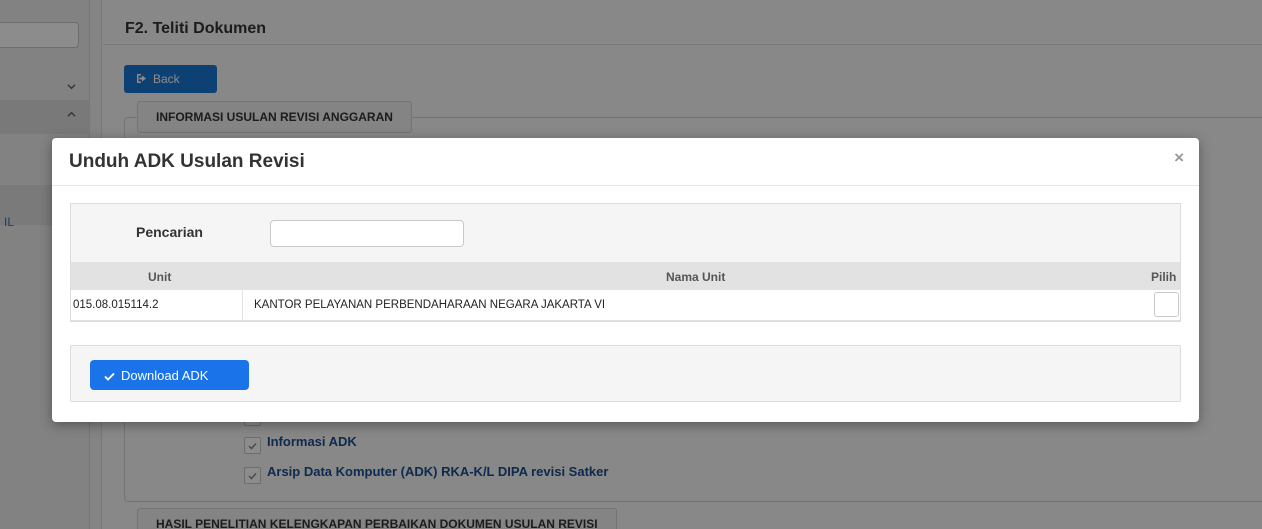 This screenshot has height=529, width=1262. Describe the element at coordinates (159, 277) in the screenshot. I see `column-header-unit: Unit` at that location.